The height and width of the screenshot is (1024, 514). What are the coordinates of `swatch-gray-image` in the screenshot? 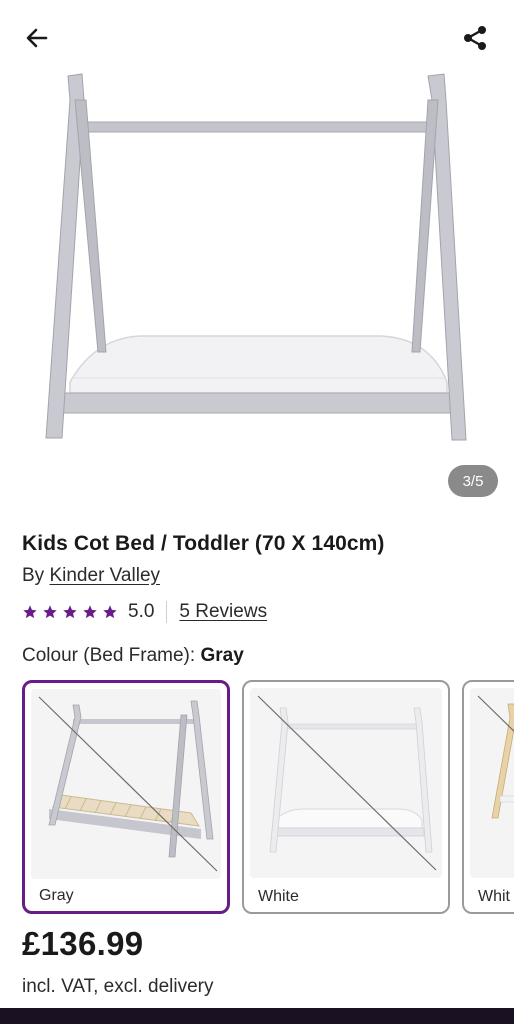 It's located at (126, 784).